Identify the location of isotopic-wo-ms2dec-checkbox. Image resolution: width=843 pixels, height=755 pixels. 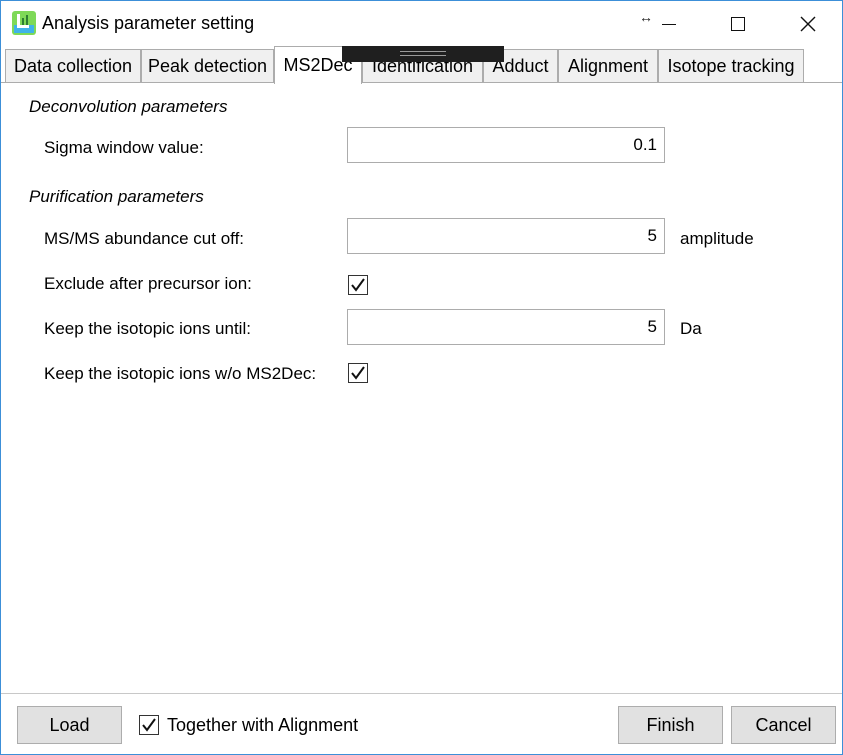
(358, 373).